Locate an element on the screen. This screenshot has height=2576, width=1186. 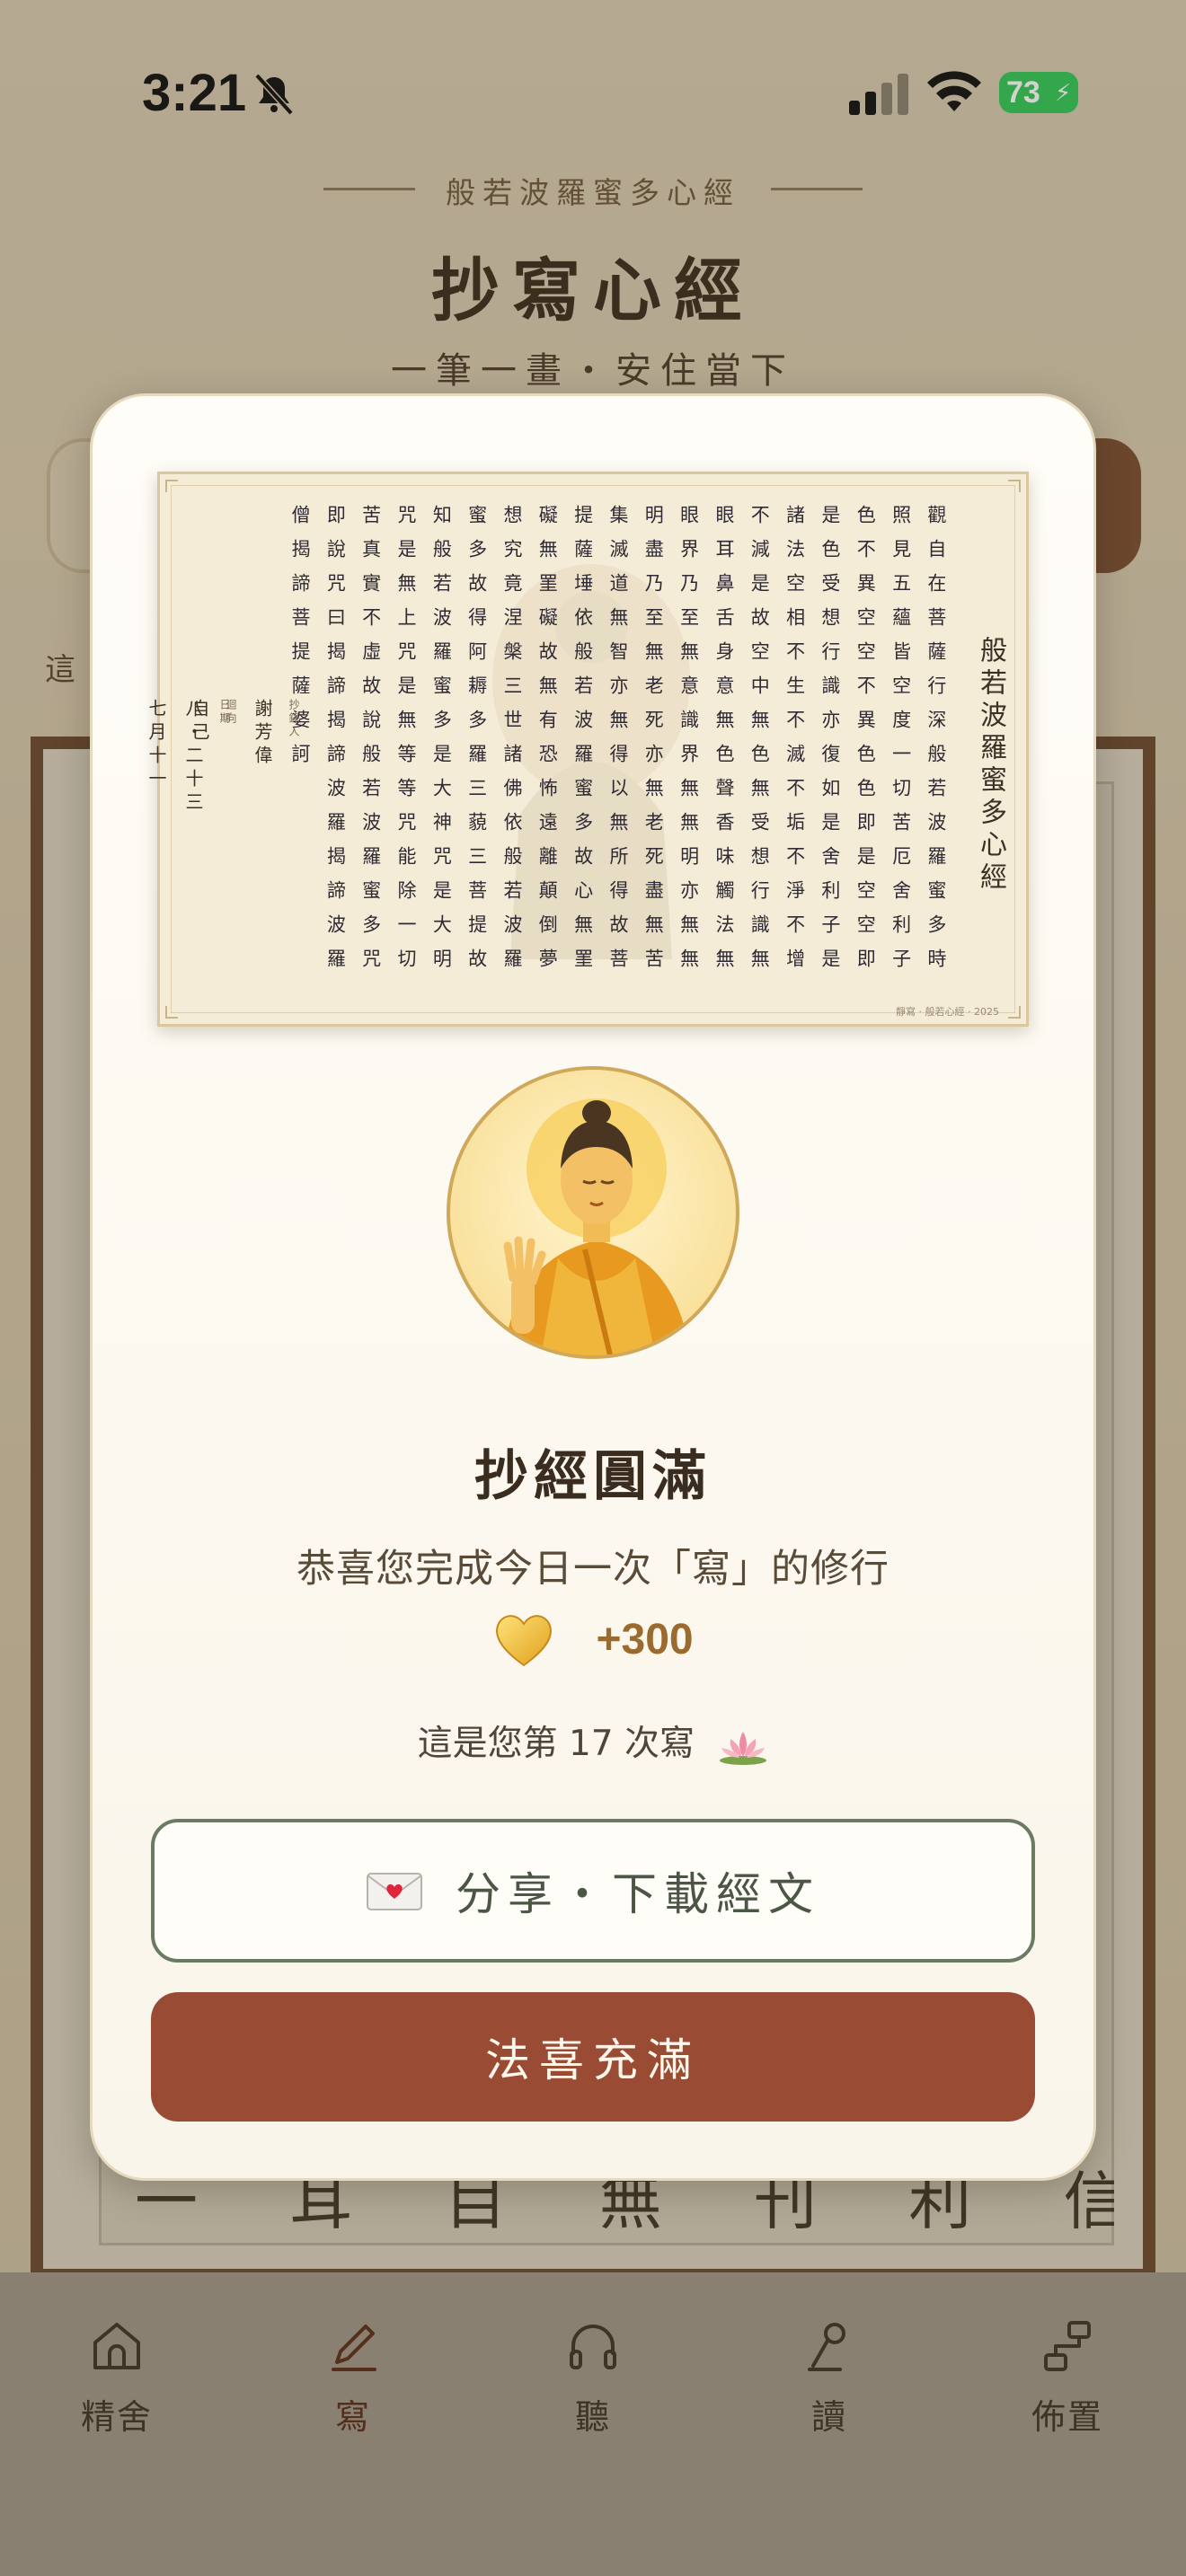
love-letter-icon is located at coordinates (394, 1892).